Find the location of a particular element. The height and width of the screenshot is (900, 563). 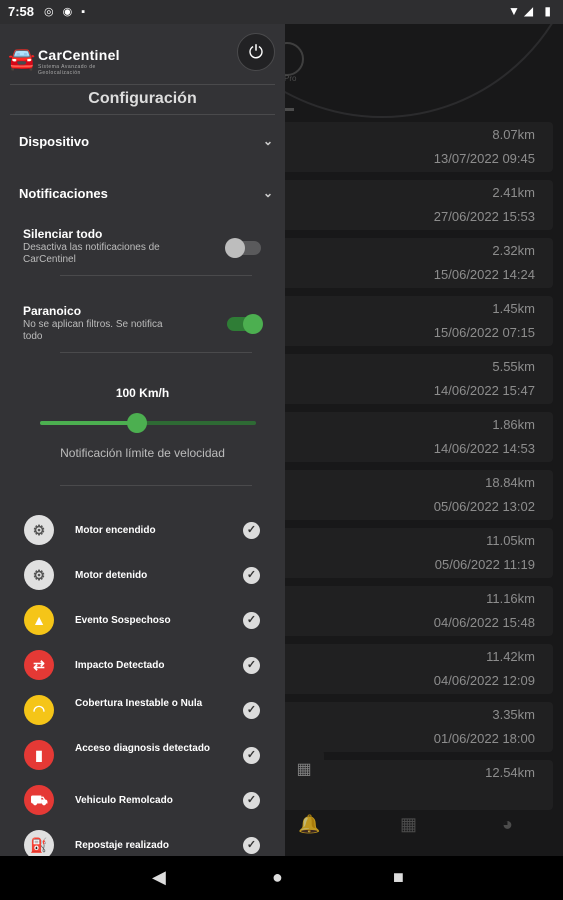

tow-icon: ⛟ is located at coordinates (39, 800).